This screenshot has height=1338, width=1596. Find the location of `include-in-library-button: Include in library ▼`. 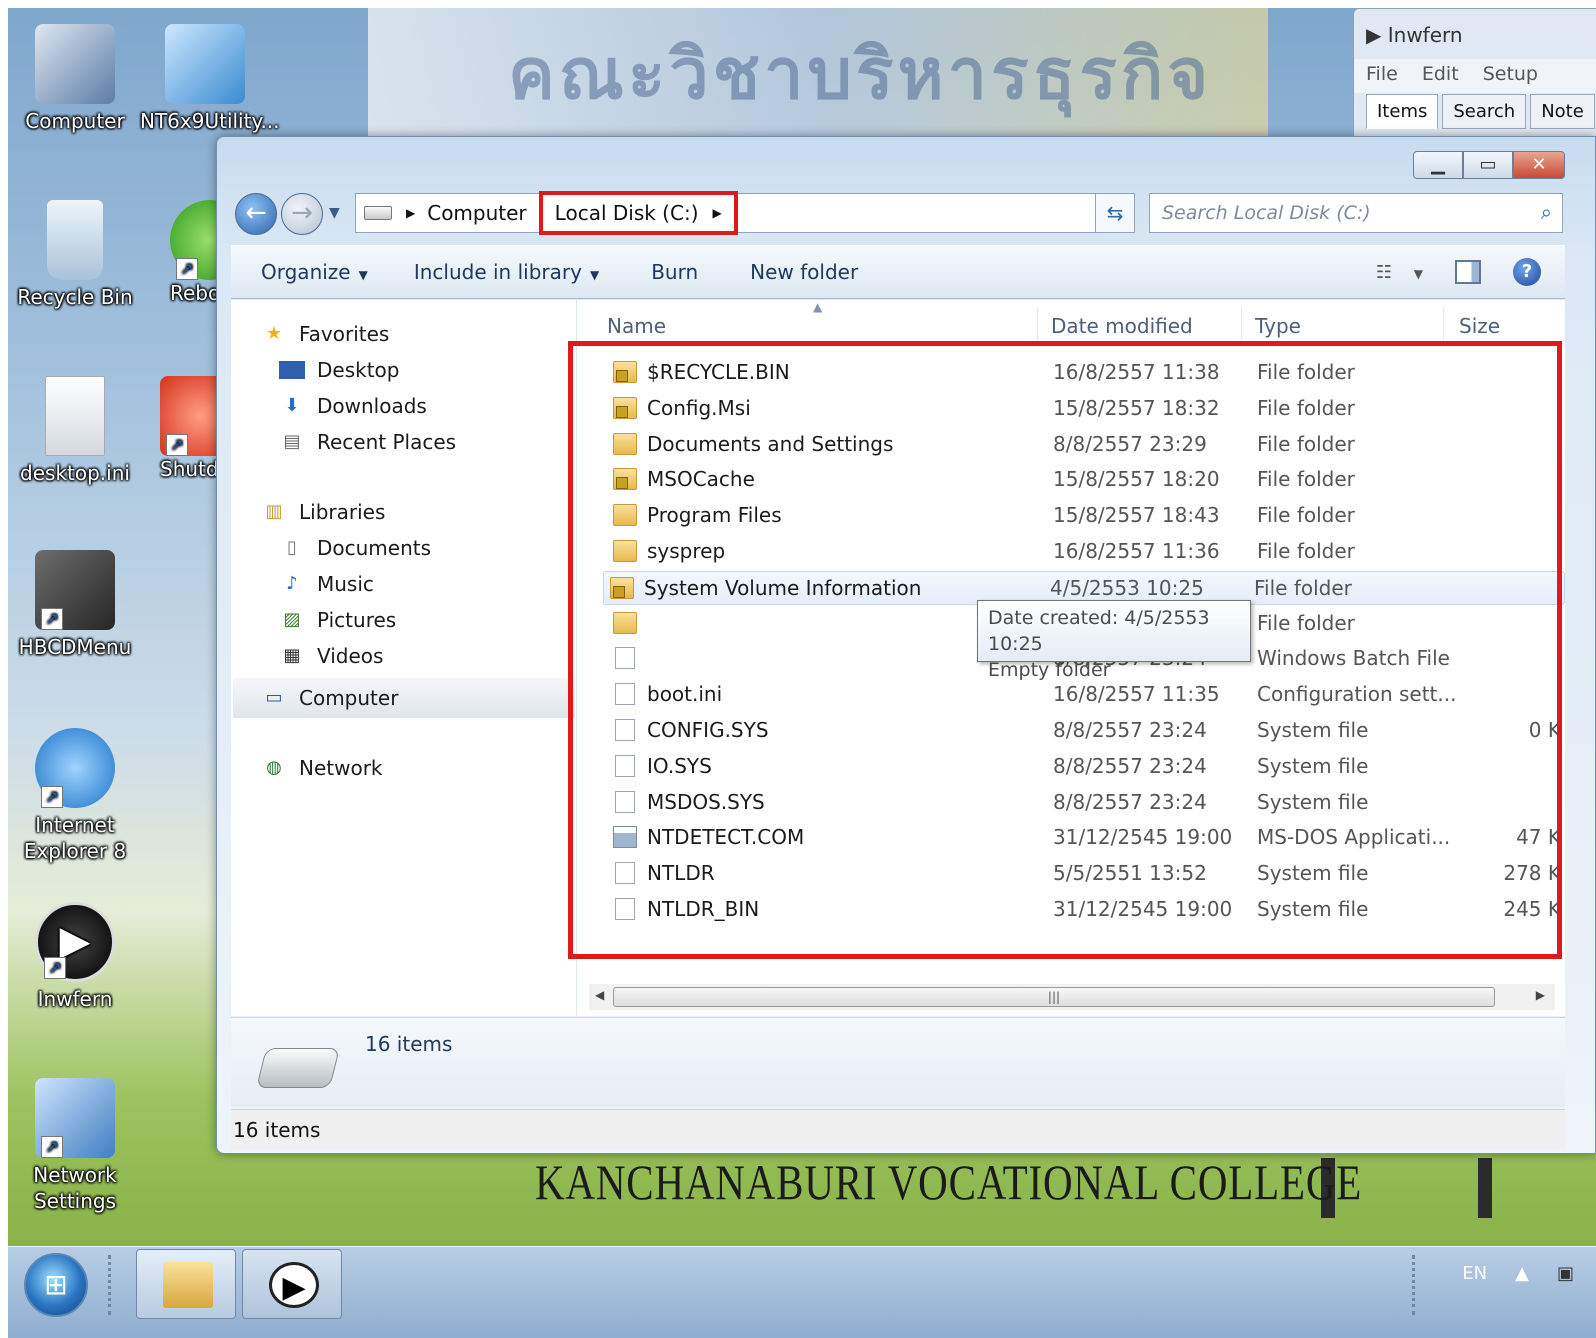

include-in-library-button: Include in library ▼ is located at coordinates (506, 272).